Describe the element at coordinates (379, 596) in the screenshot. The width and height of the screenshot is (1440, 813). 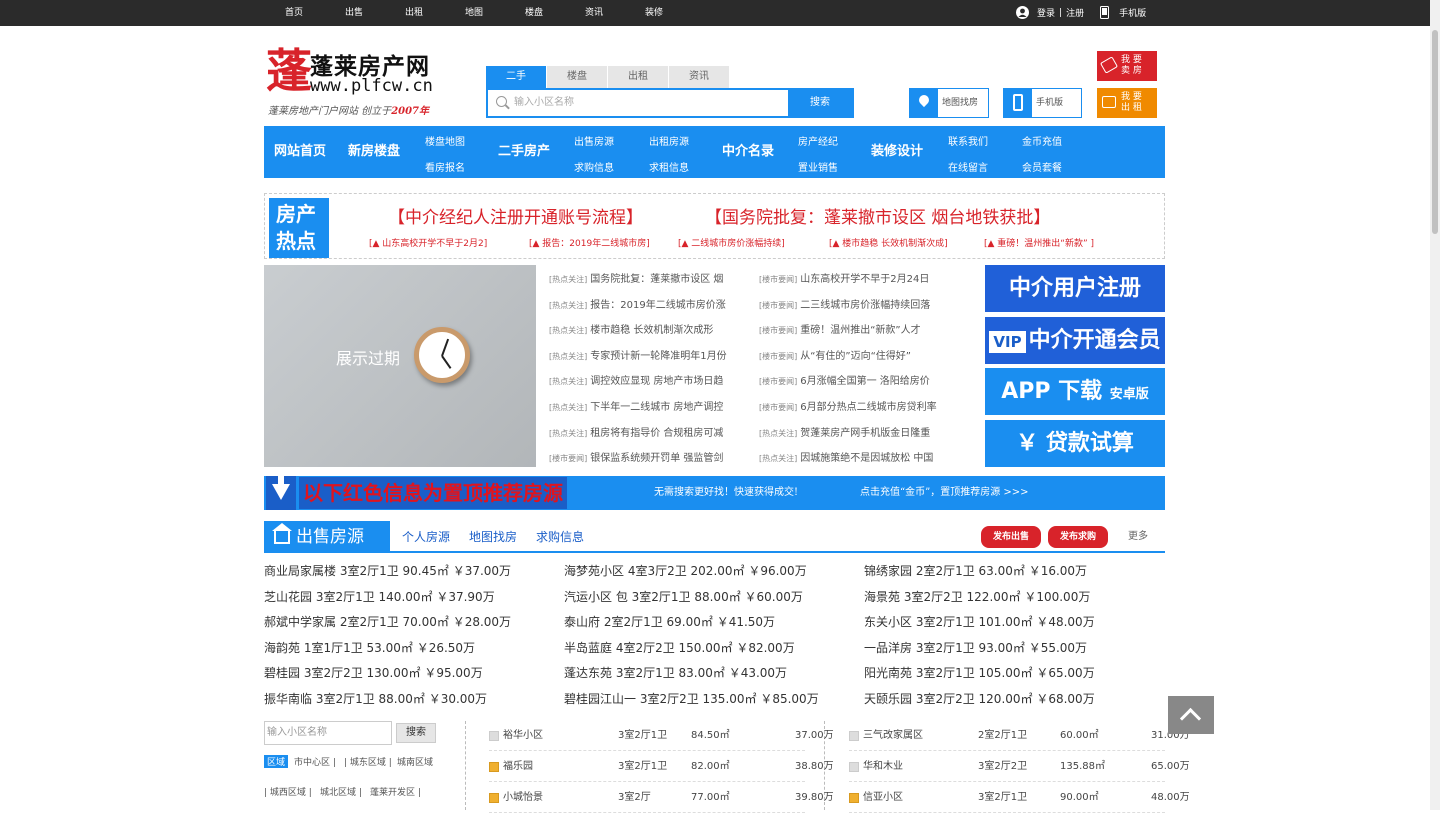
I see `listing-item: 芝山花园 3室2厅1卫 140.00㎡ ￥37.90万` at that location.